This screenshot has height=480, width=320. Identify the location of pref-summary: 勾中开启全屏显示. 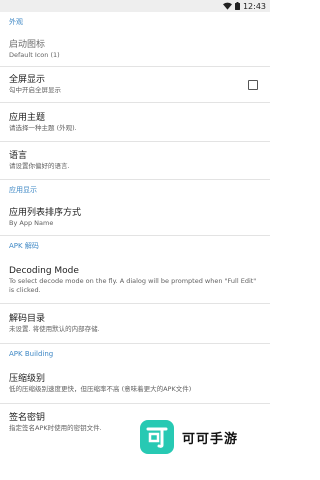
(35, 90).